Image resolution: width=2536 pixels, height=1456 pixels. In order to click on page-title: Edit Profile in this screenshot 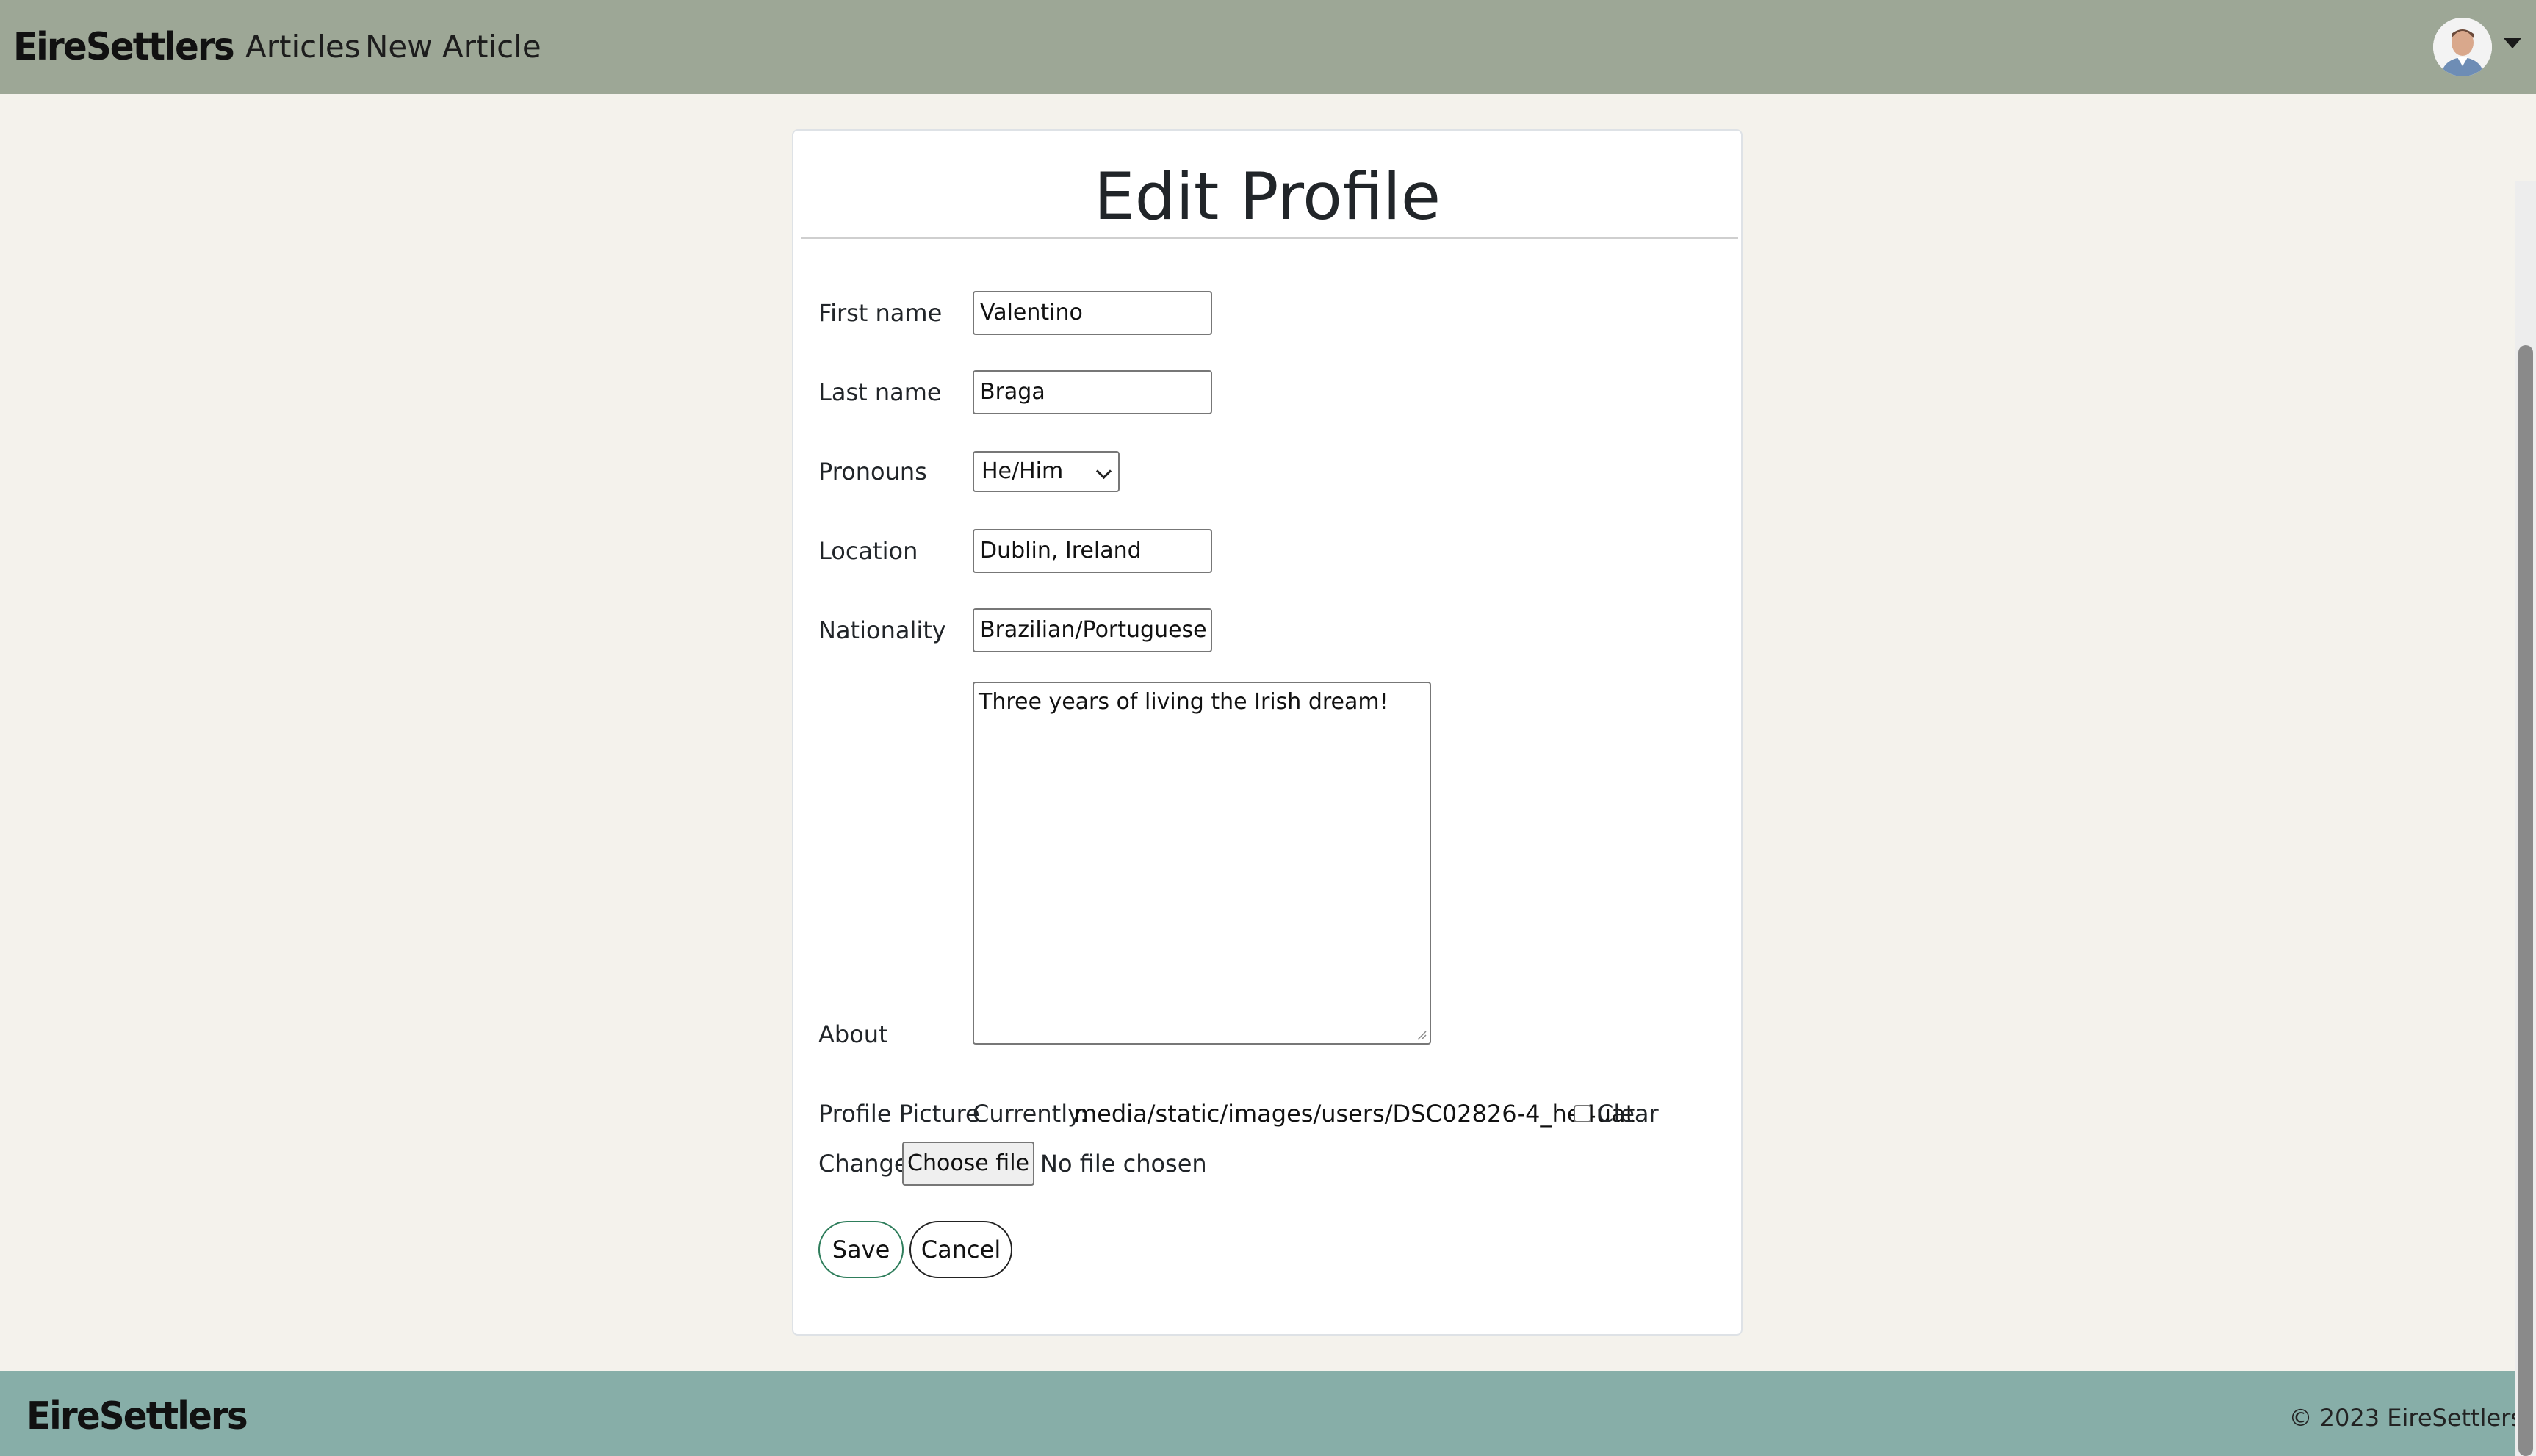, I will do `click(1267, 196)`.